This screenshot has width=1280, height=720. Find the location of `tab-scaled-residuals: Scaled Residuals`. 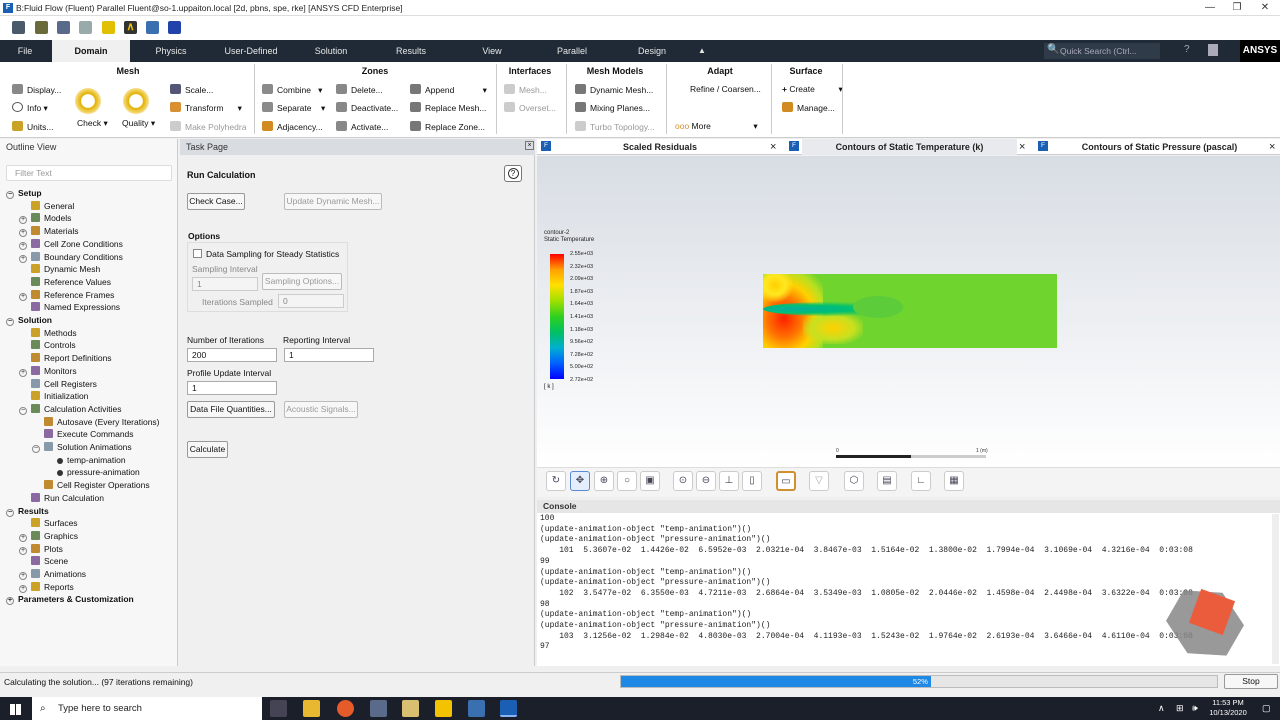

tab-scaled-residuals: Scaled Residuals is located at coordinates (660, 147).